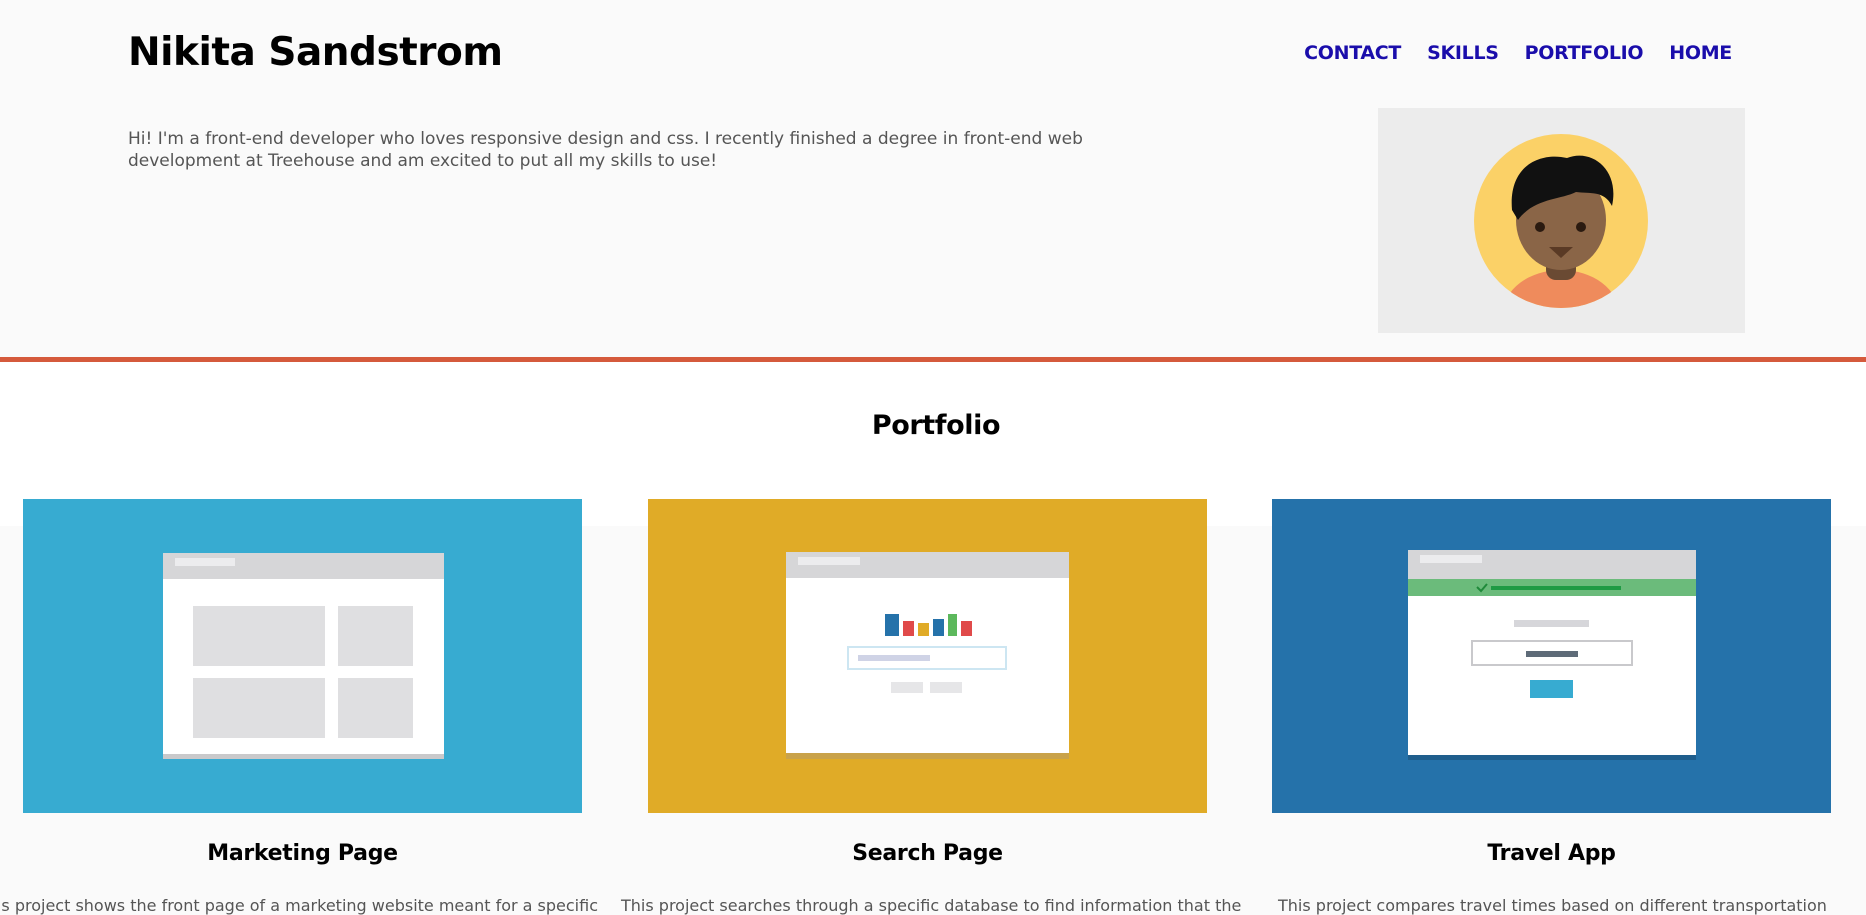 Image resolution: width=1866 pixels, height=915 pixels. I want to click on nav-link-skills: SKILLS, so click(1463, 53).